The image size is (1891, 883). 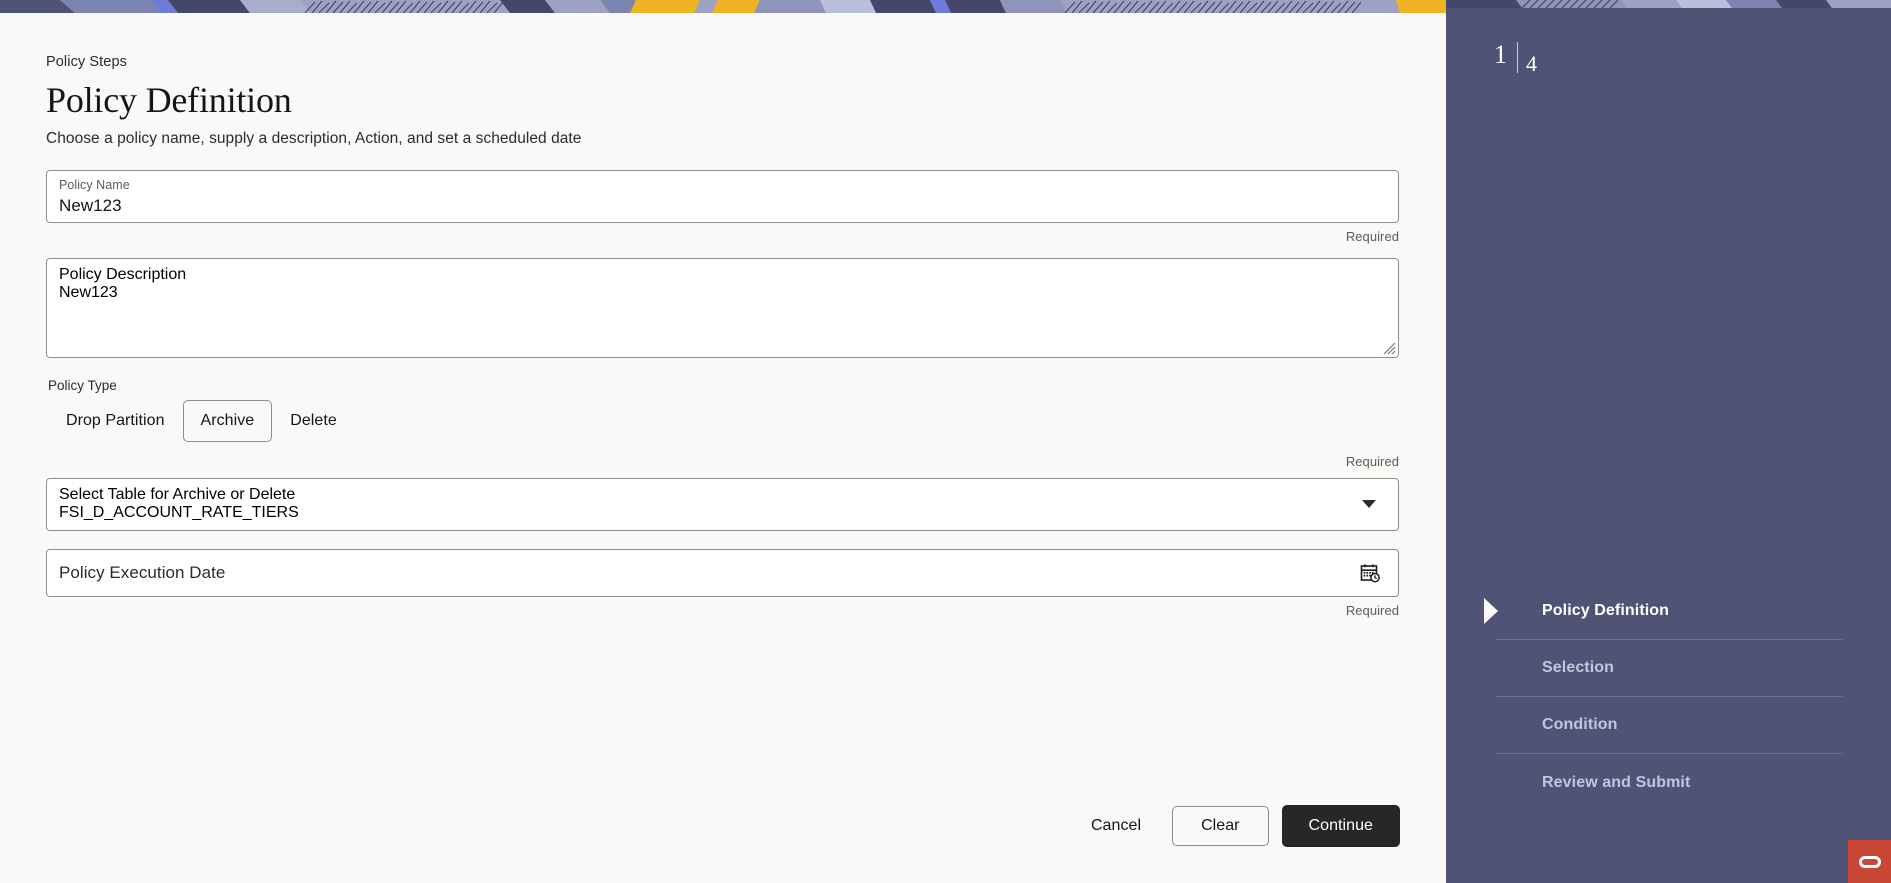 What do you see at coordinates (88, 292) in the screenshot?
I see `policy-description-value: New123` at bounding box center [88, 292].